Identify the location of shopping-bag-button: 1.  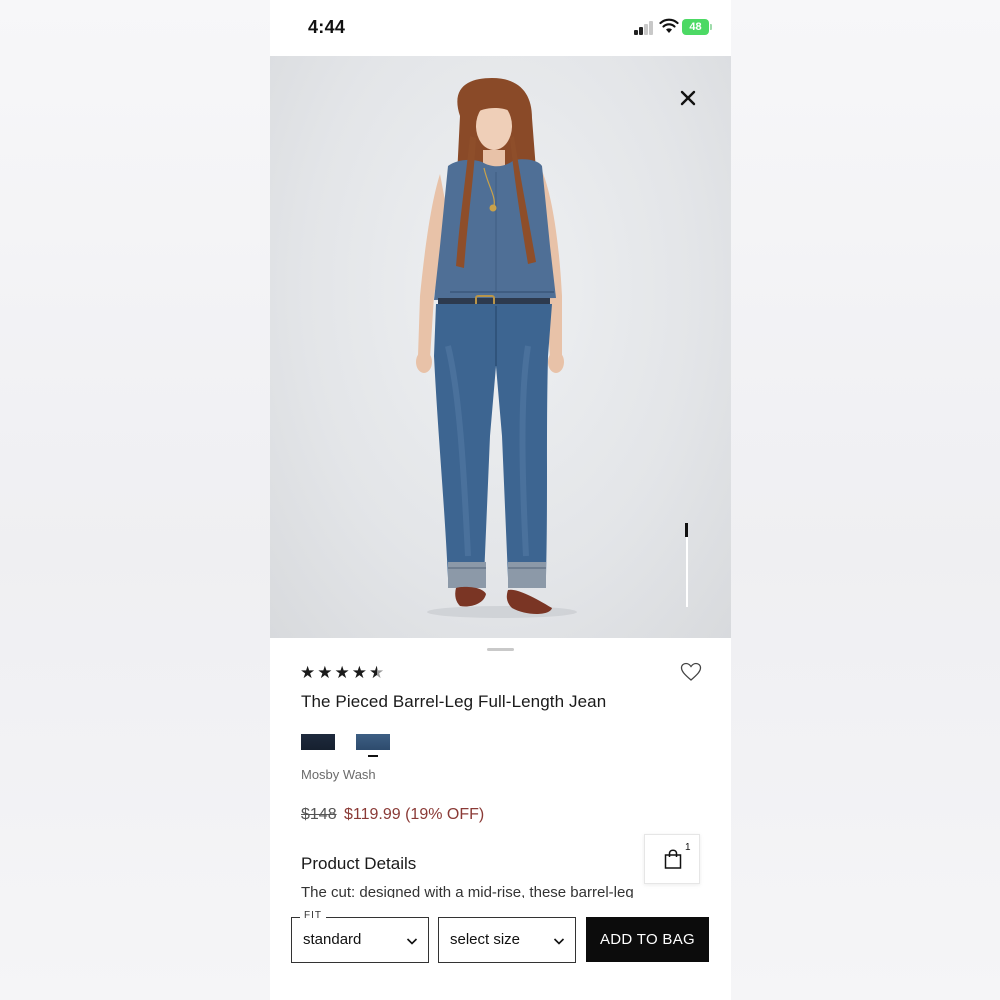
(672, 859).